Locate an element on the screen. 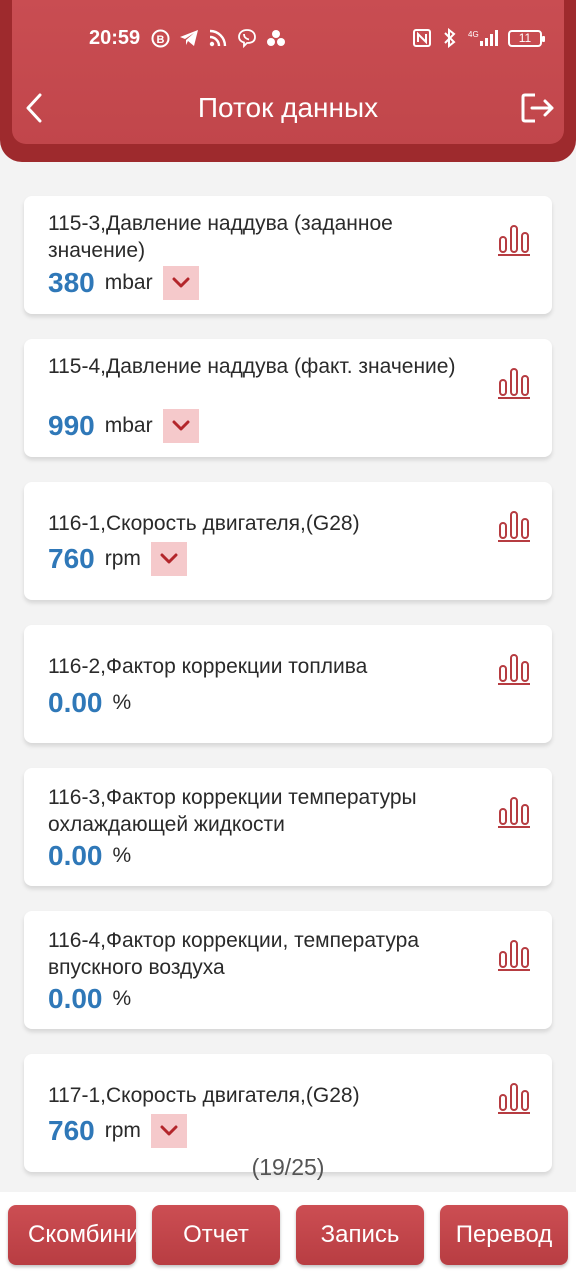 Image resolution: width=576 pixels, height=1280 pixels. report-button: Отчет is located at coordinates (216, 1235).